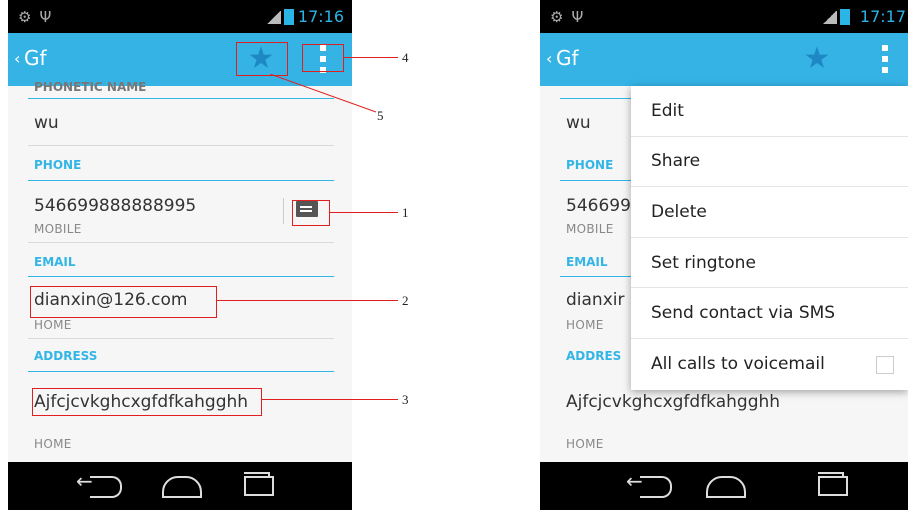 The height and width of the screenshot is (510, 908). I want to click on menu-item-label: Send contact via SMS, so click(743, 313).